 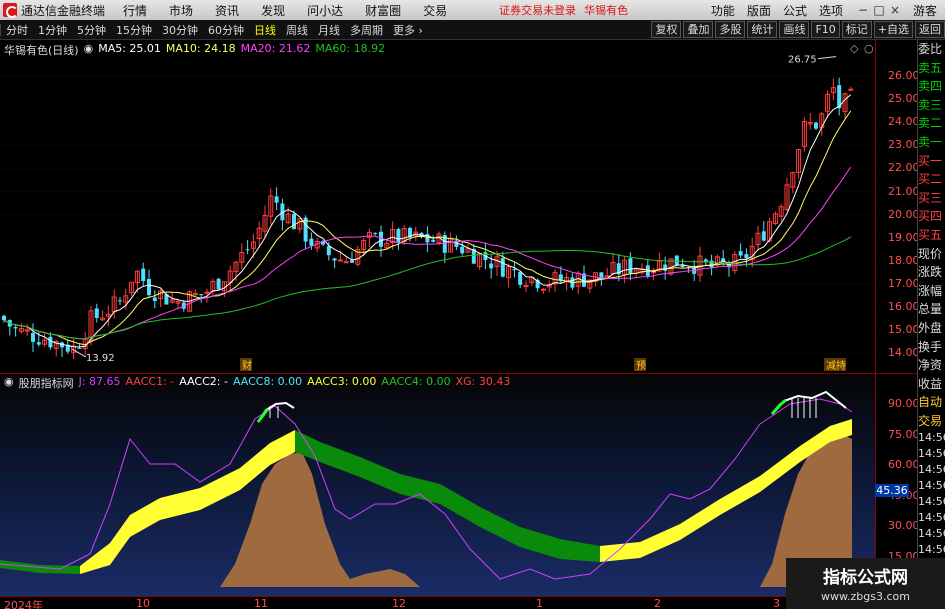 I want to click on quote-field-label: 卖一, so click(x=930, y=141).